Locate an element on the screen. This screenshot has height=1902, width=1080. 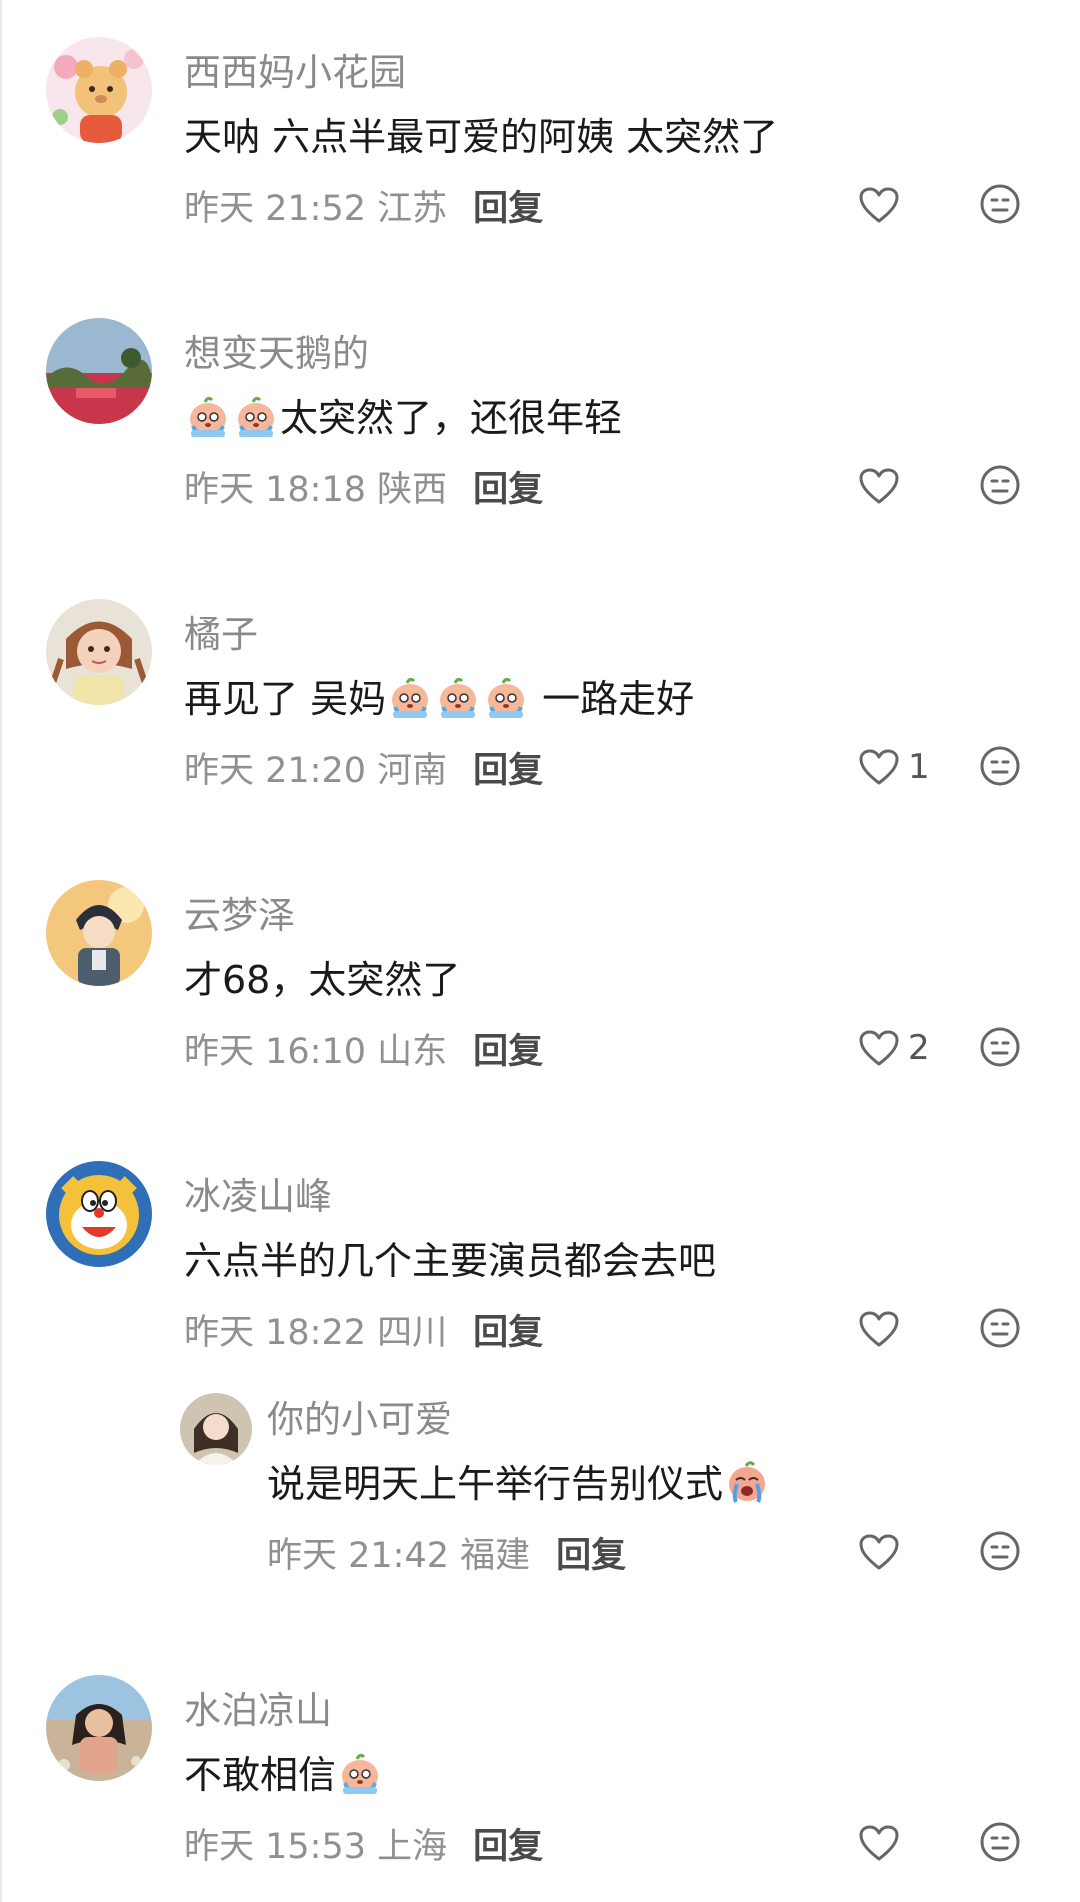
comment-item: 水泊凉山 不敢相信 昨天 15:53 上海 回复 is located at coordinates (541, 1770).